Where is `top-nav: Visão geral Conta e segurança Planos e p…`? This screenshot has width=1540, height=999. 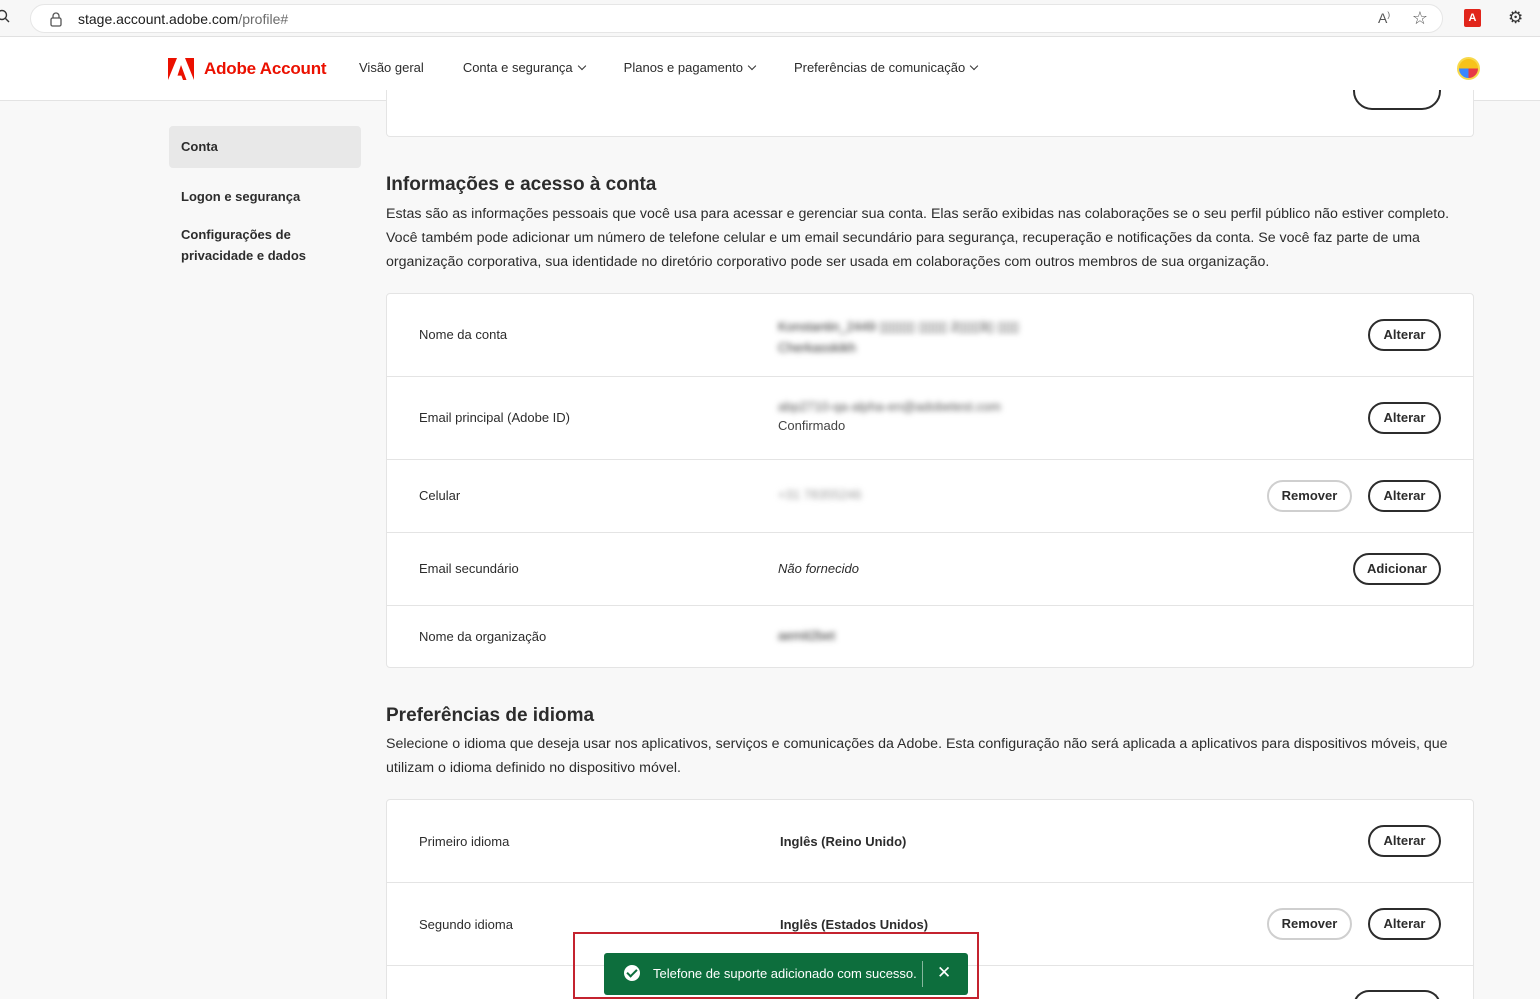 top-nav: Visão geral Conta e segurança Planos e p… is located at coordinates (687, 67).